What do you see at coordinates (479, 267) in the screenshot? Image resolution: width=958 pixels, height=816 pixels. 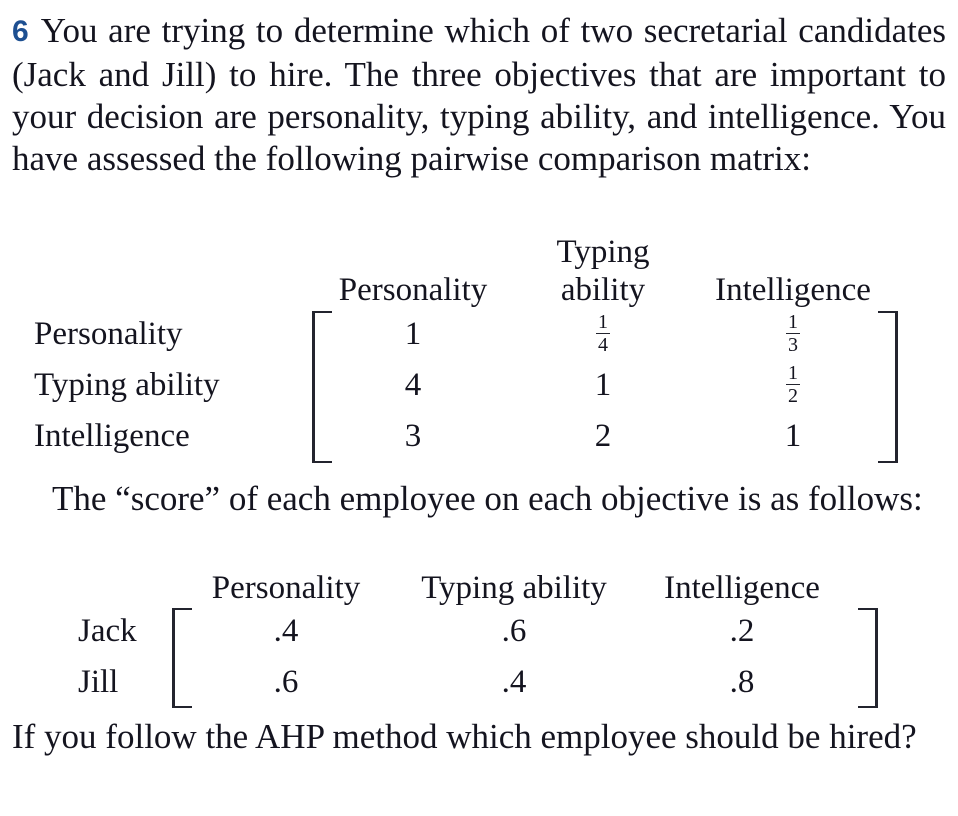 I see `comparison-matrix-header-row: Personality Typing ability Intelligence` at bounding box center [479, 267].